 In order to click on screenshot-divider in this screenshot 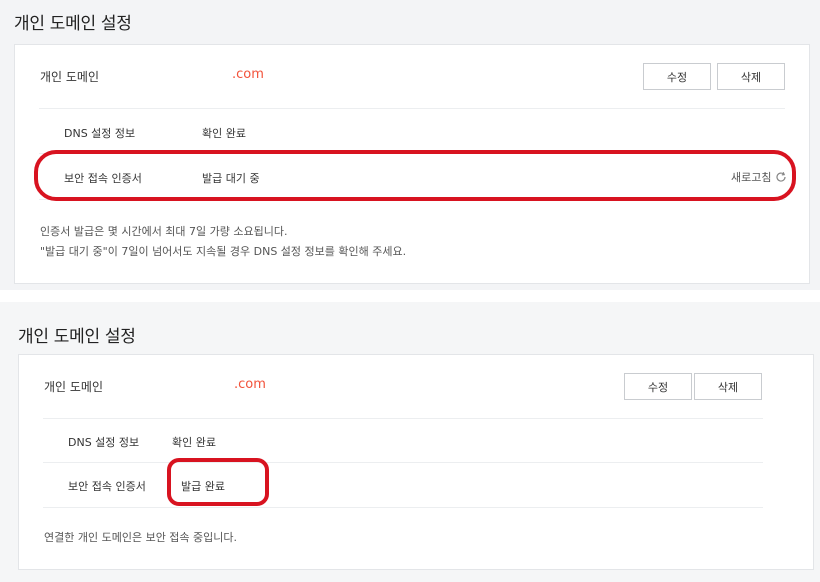, I will do `click(410, 296)`.